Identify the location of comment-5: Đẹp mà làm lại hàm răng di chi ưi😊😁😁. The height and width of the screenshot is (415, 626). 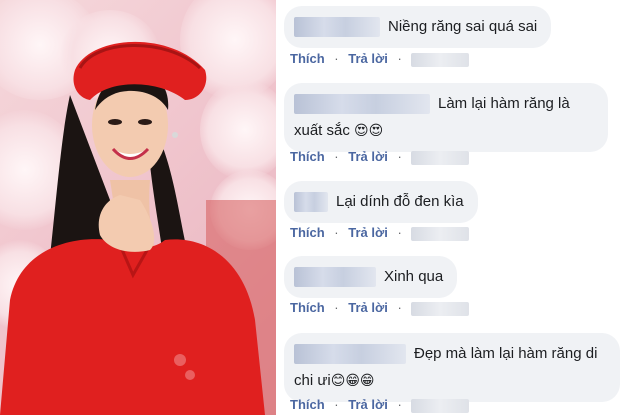
(452, 367).